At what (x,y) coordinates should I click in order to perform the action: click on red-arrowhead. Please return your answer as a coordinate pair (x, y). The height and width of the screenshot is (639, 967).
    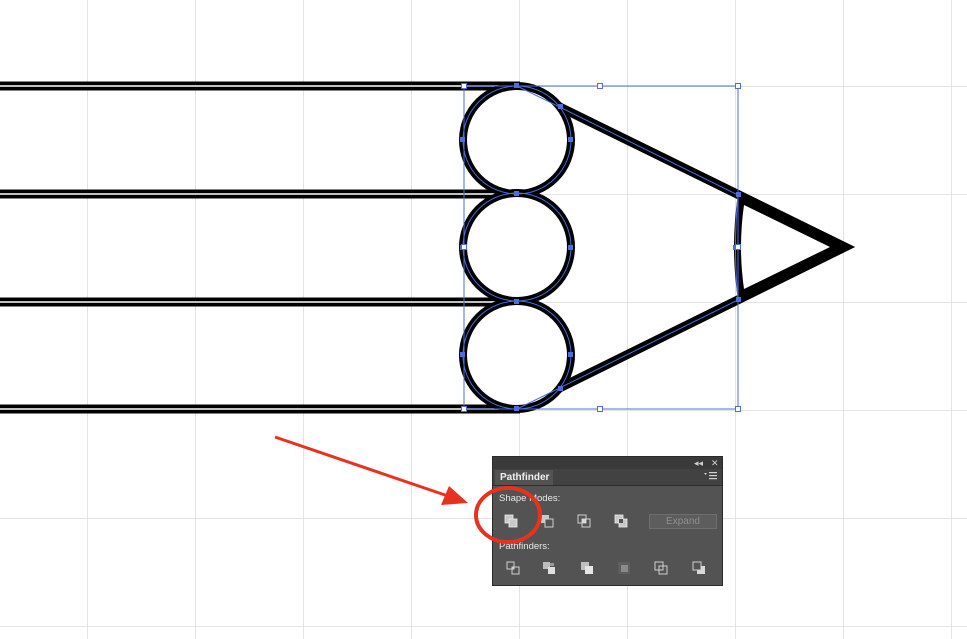
    Looking at the image, I should click on (454, 495).